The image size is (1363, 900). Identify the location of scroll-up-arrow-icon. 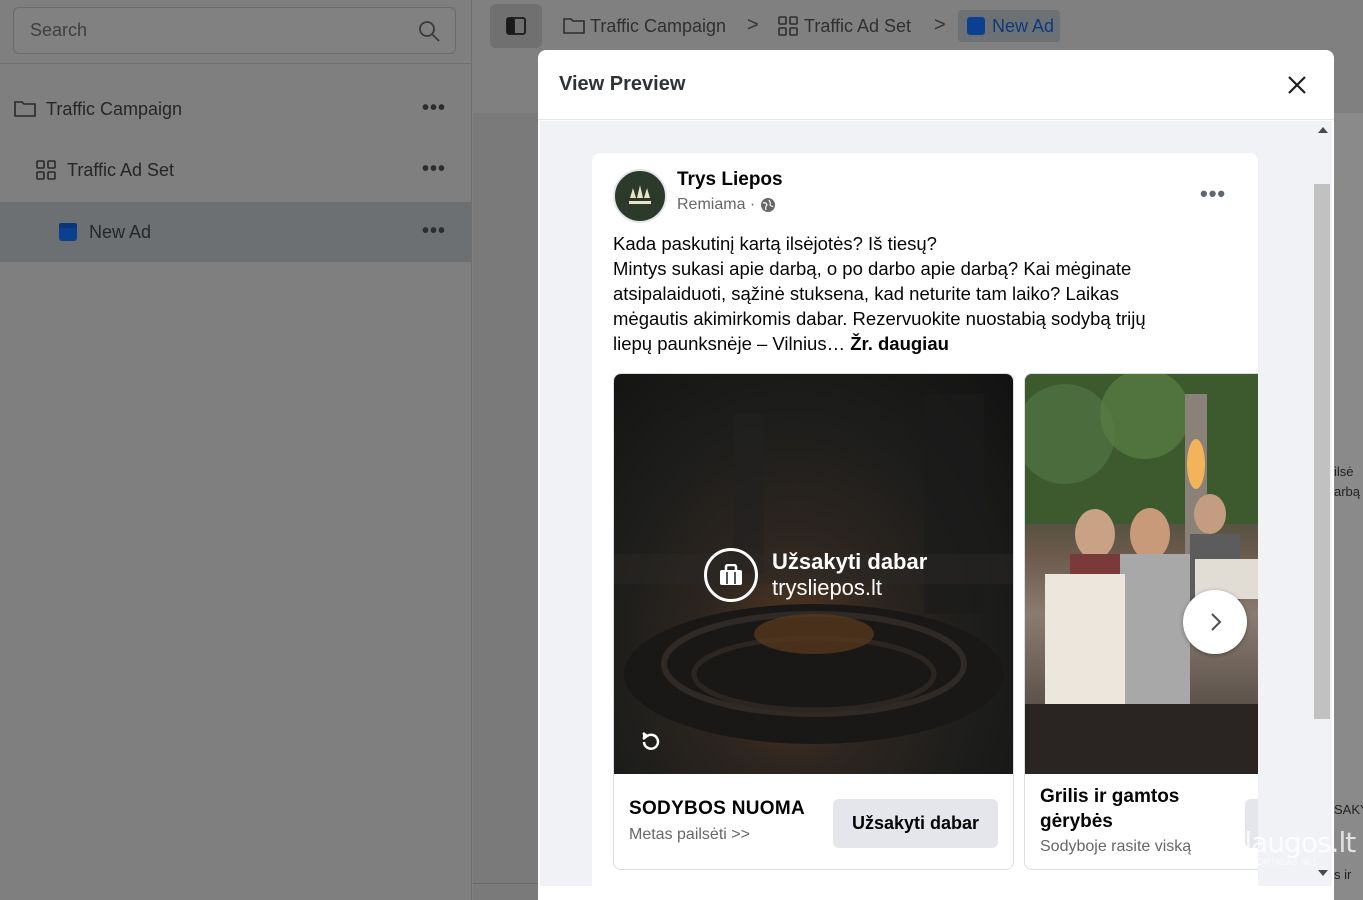
(1323, 130).